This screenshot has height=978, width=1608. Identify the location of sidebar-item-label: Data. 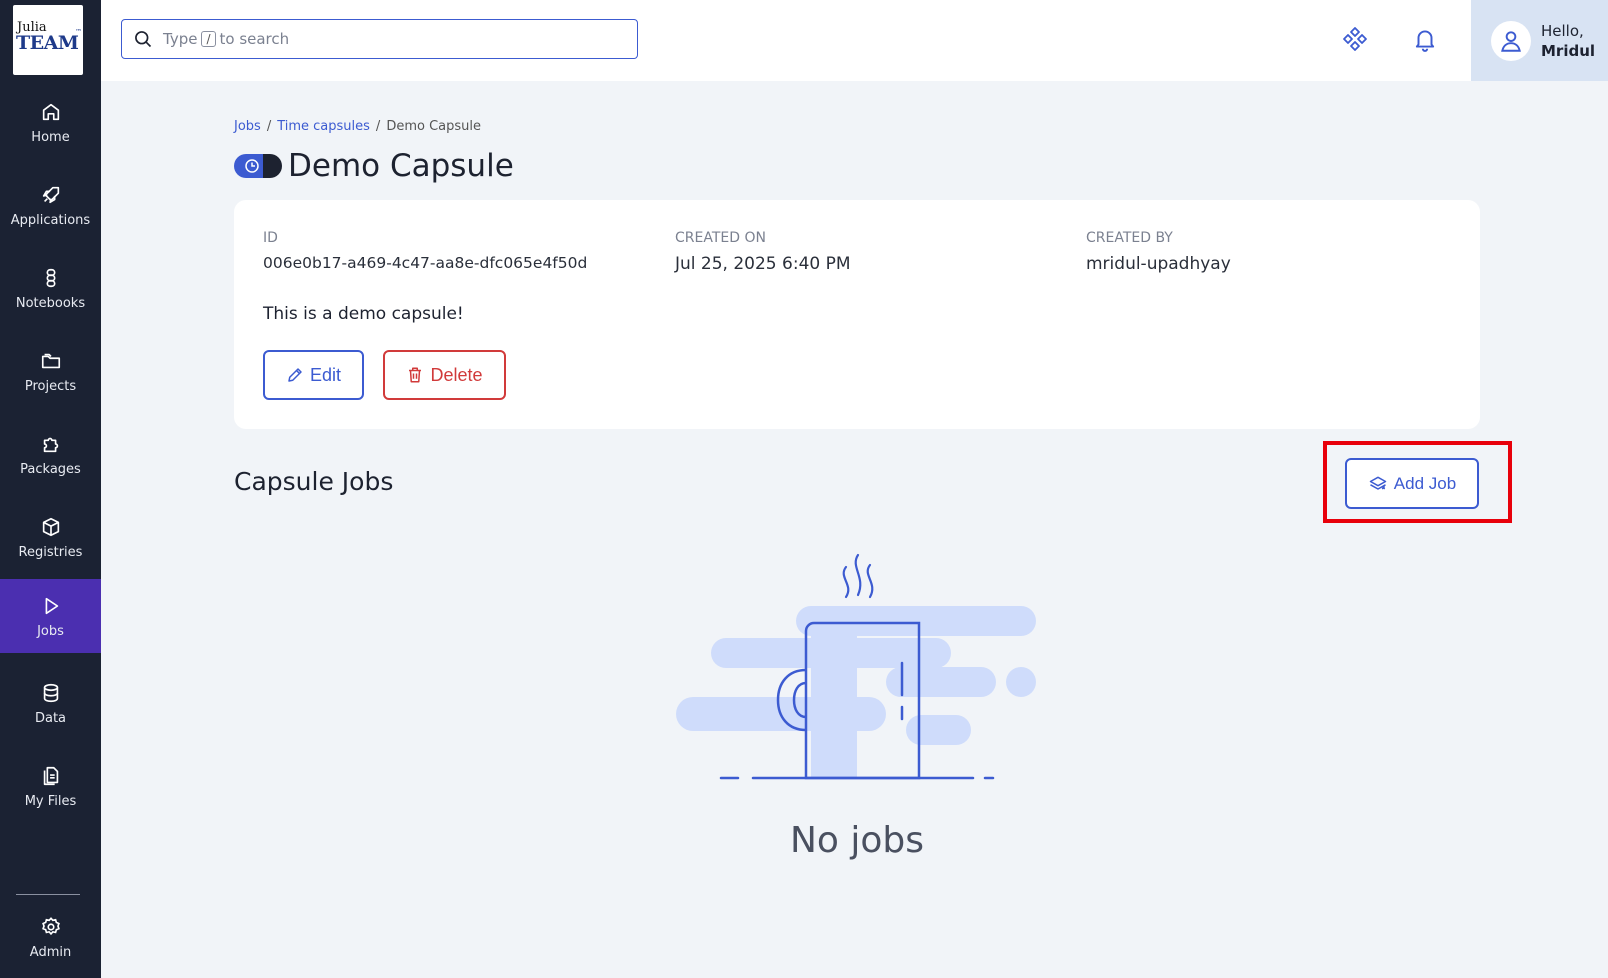
(50, 718).